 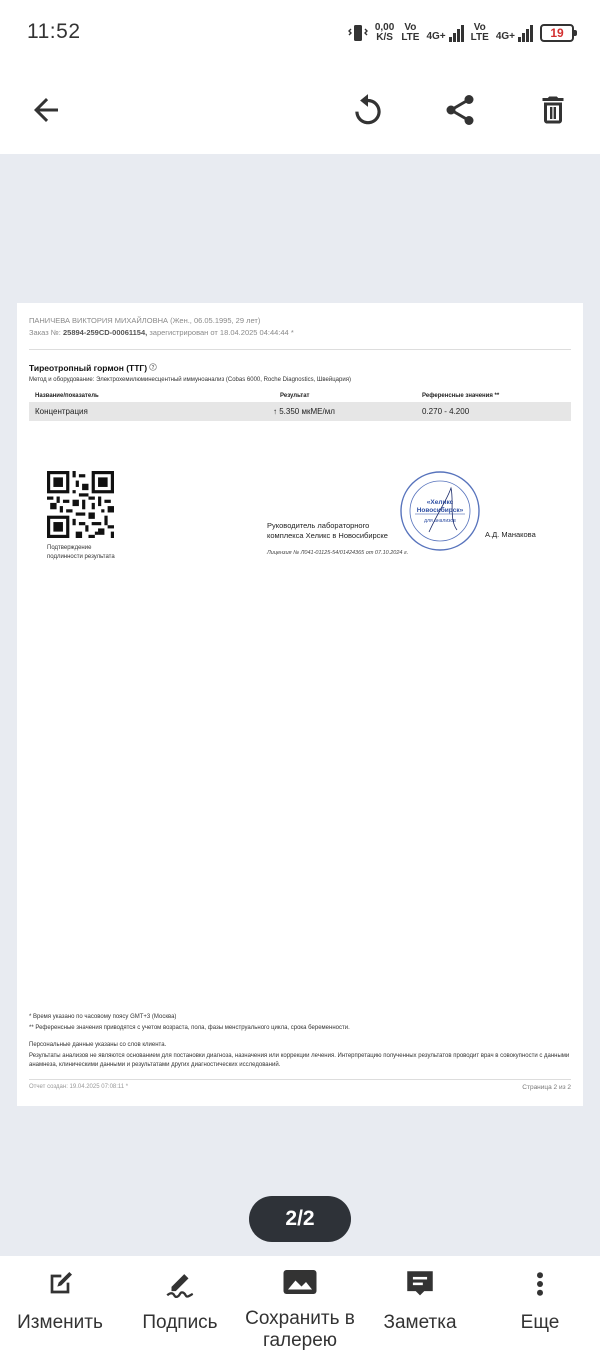 I want to click on row-result-value: 5.350 мкМЕ/мл, so click(x=307, y=411).